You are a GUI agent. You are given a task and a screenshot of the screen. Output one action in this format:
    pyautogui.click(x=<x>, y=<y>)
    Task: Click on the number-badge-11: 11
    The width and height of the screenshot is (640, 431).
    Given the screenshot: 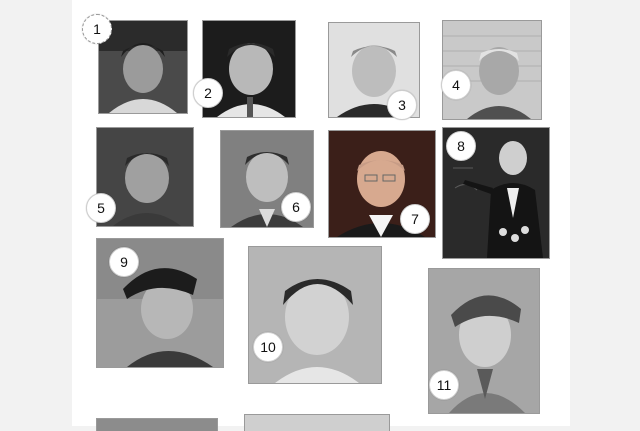 What is the action you would take?
    pyautogui.click(x=444, y=385)
    